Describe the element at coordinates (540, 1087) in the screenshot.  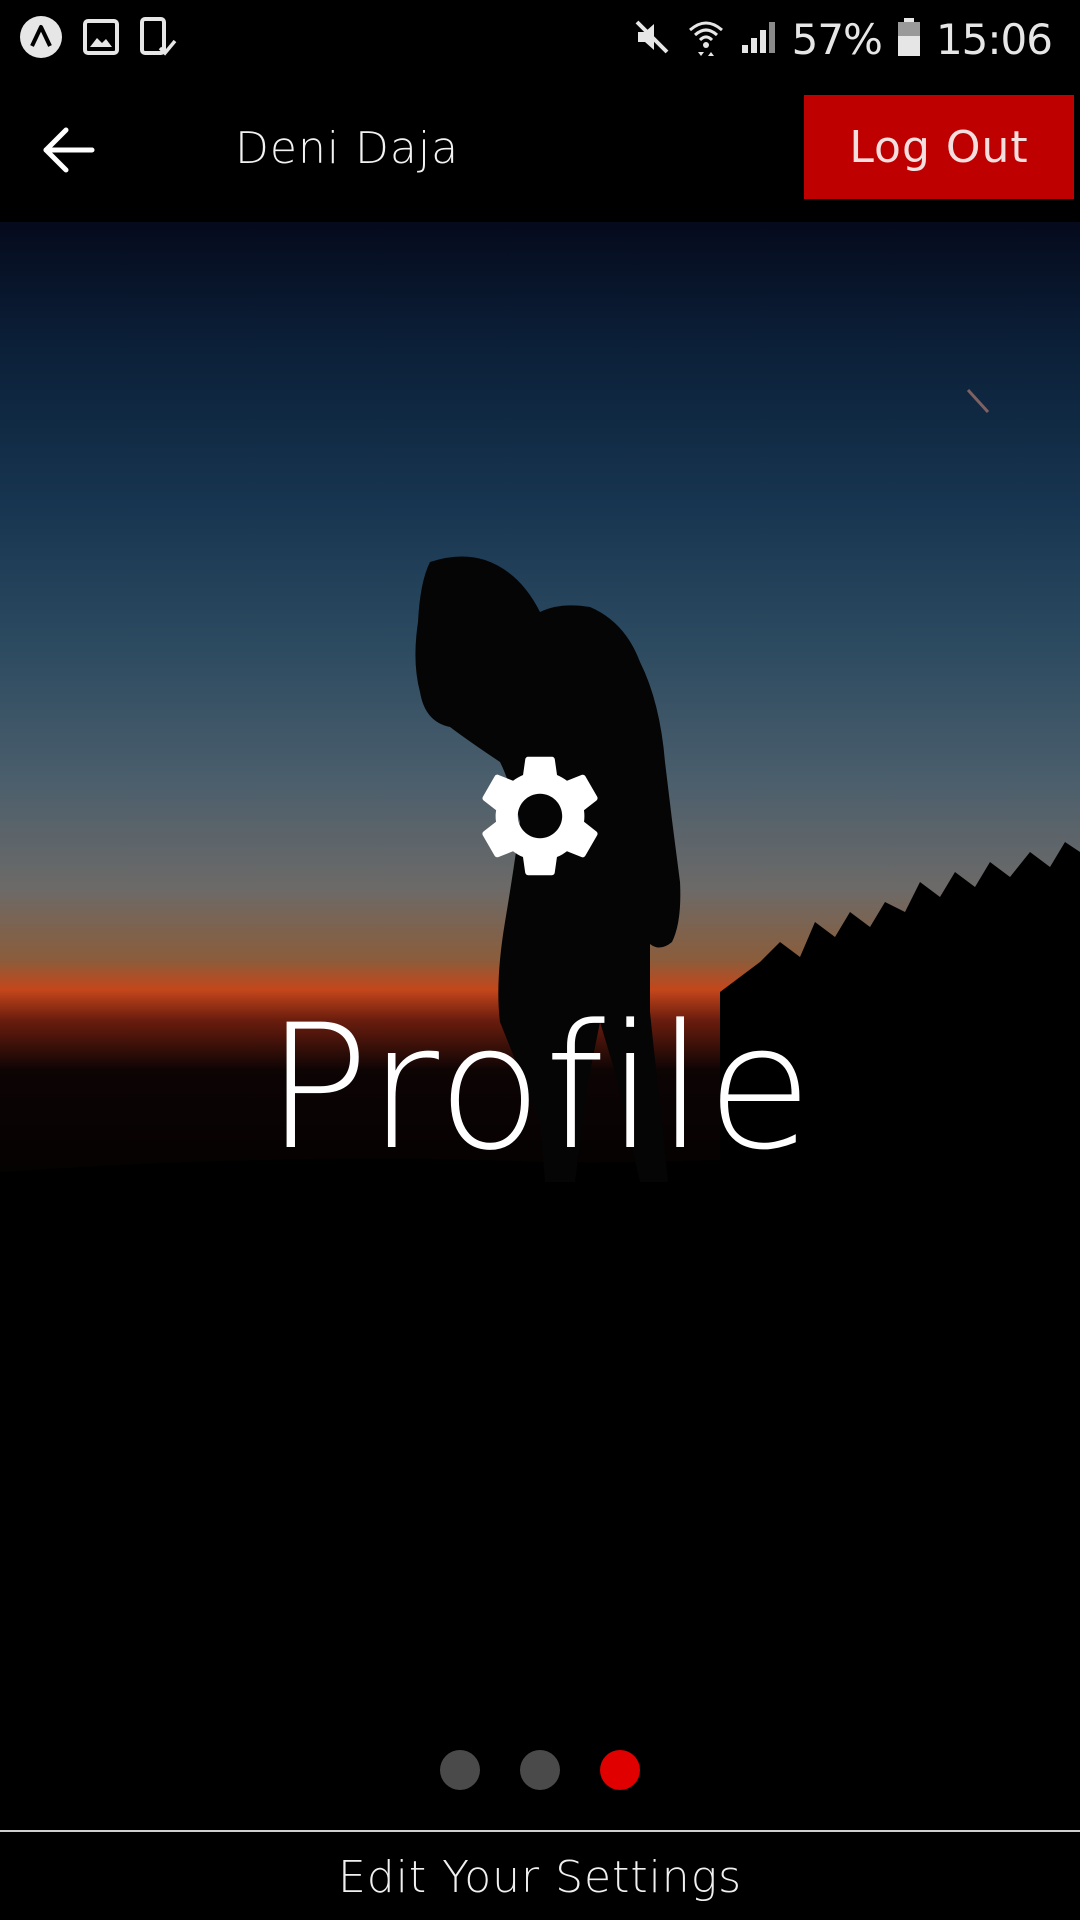
I see `hero-title: Profile` at that location.